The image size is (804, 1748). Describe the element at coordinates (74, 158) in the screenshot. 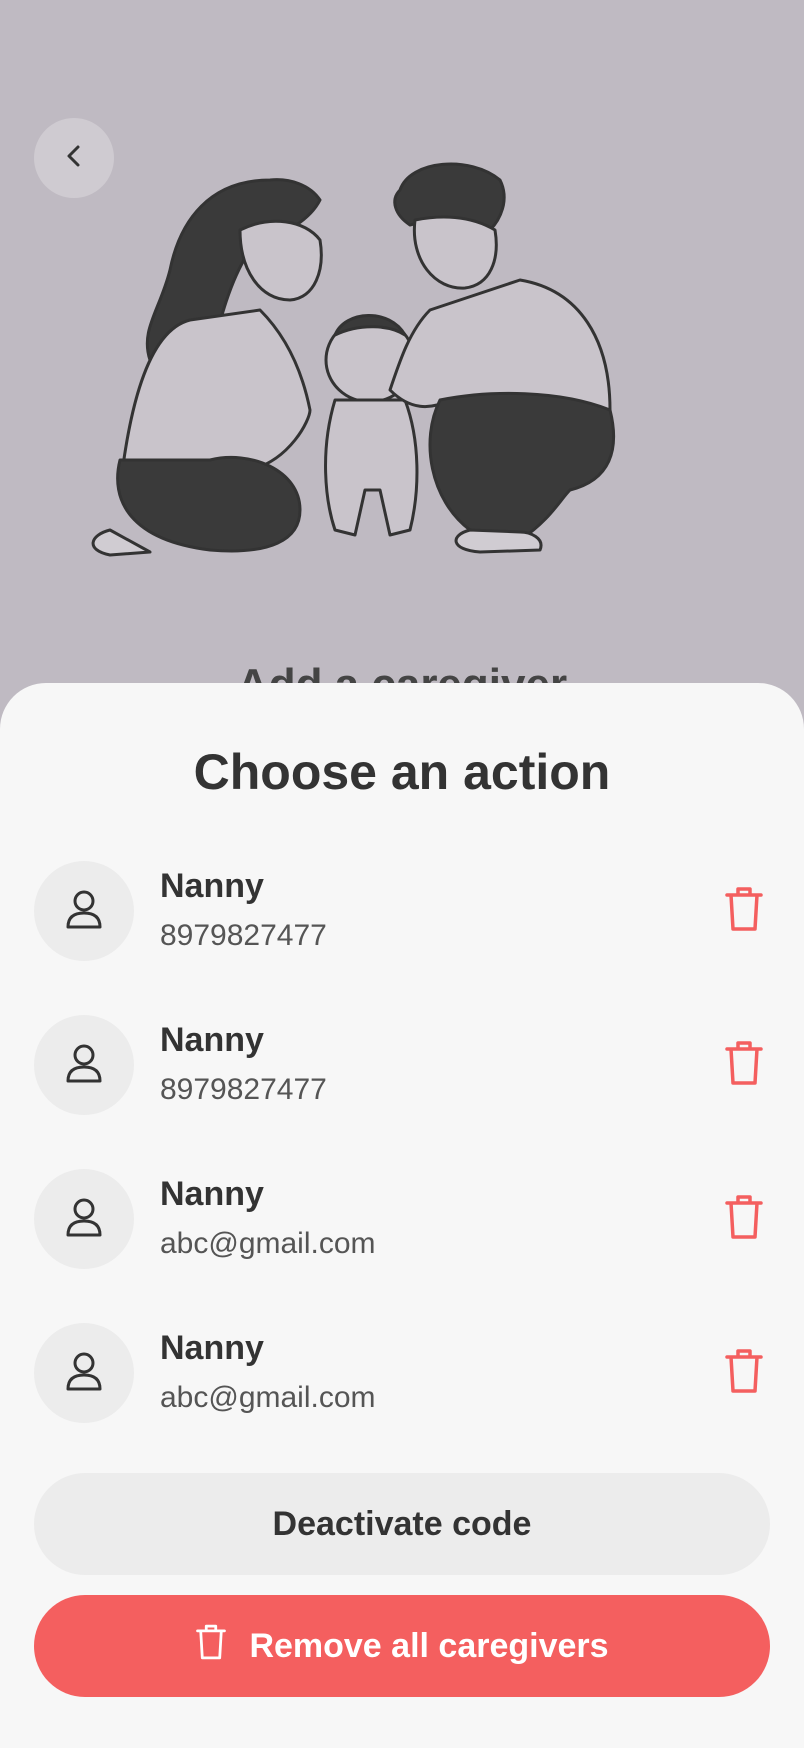

I see `chevron-left-icon` at that location.